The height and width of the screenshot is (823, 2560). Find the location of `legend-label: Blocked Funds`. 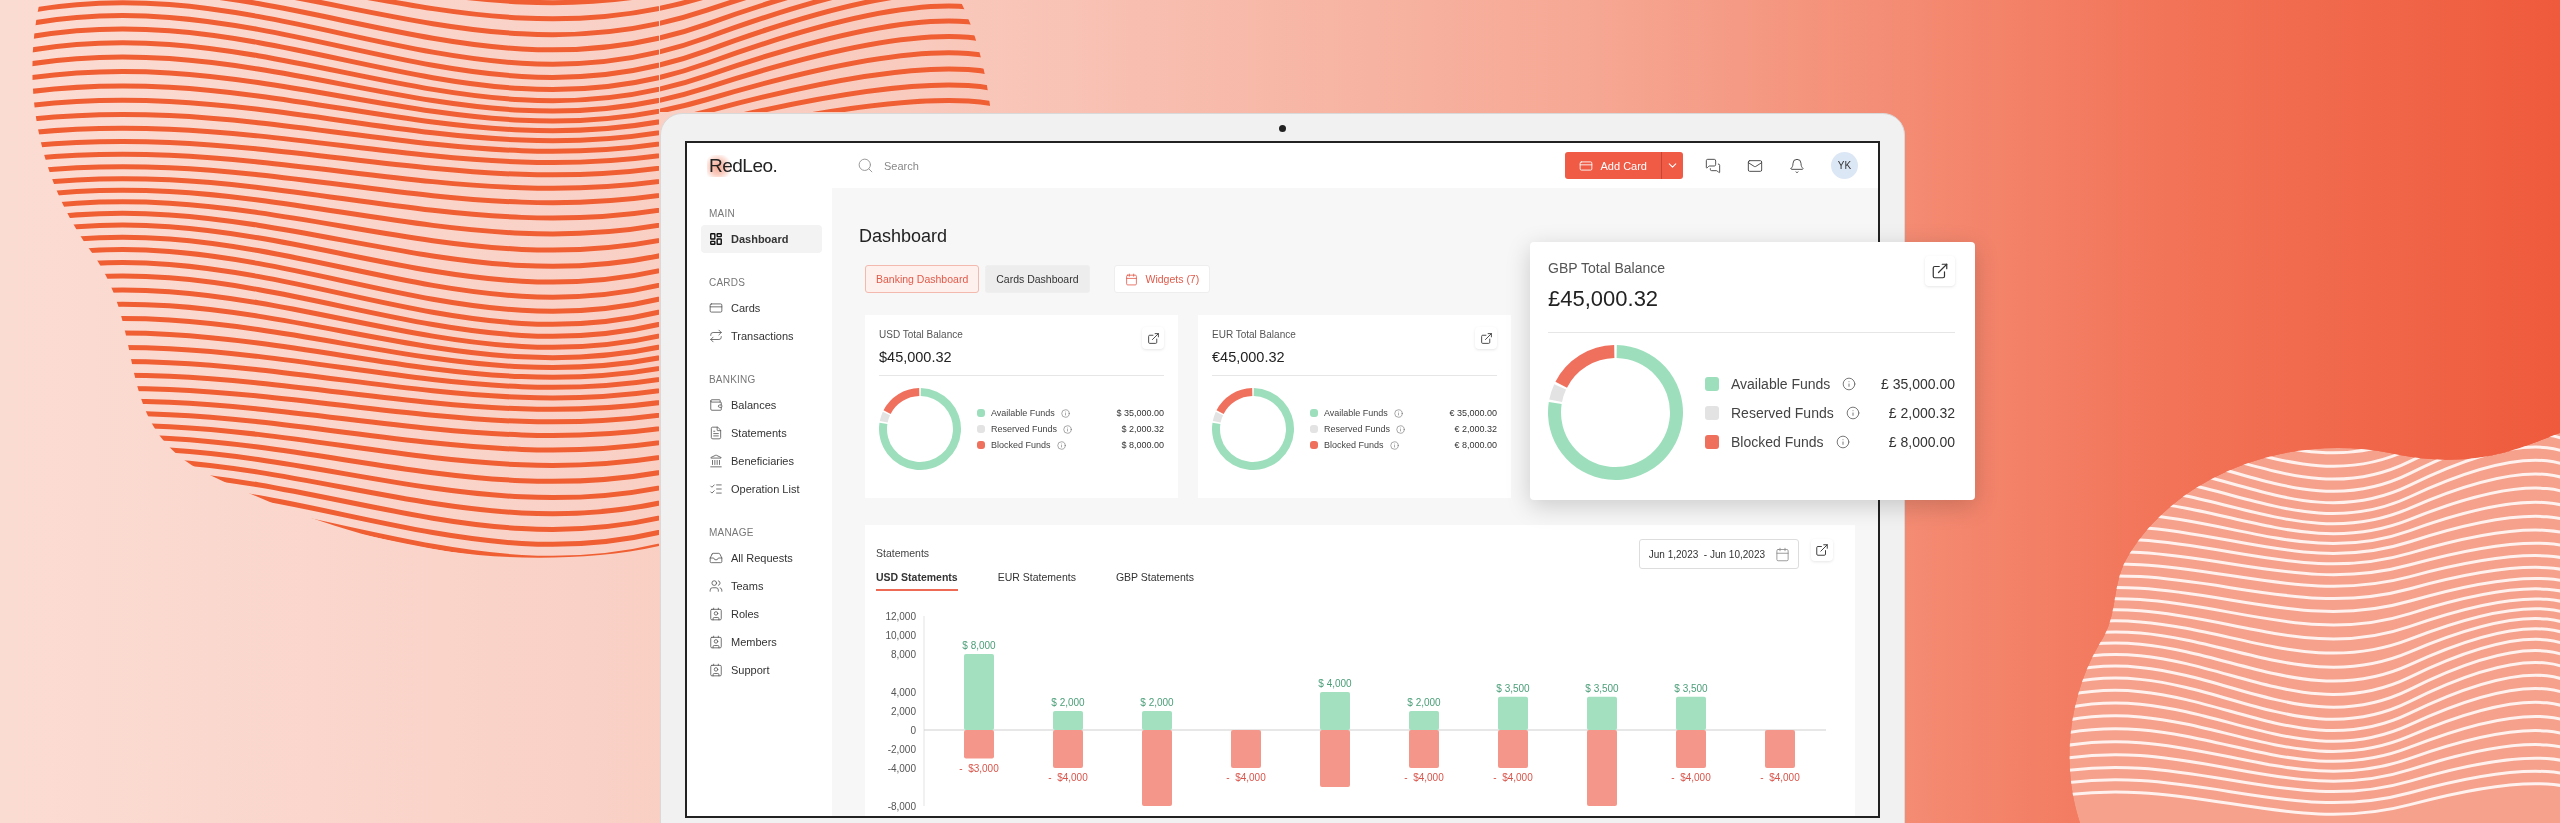

legend-label: Blocked Funds is located at coordinates (1354, 445).